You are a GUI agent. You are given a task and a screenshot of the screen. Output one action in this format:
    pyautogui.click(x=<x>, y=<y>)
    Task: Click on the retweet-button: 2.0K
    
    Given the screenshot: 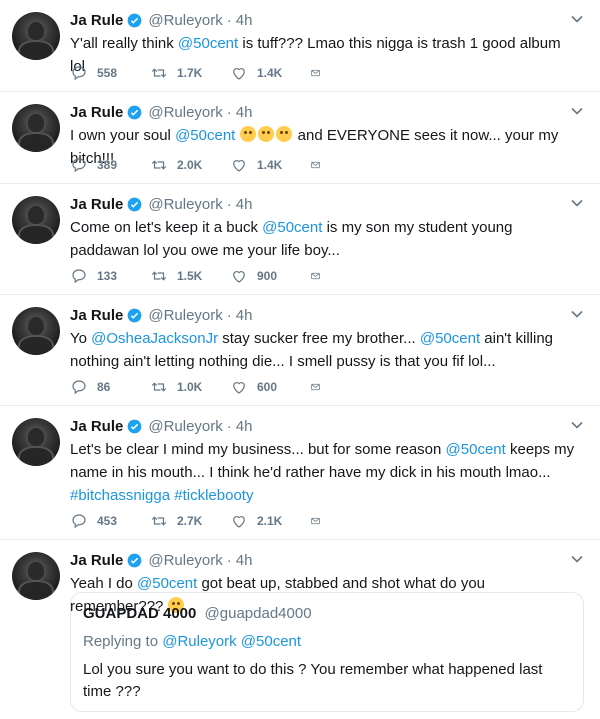 What is the action you would take?
    pyautogui.click(x=190, y=165)
    